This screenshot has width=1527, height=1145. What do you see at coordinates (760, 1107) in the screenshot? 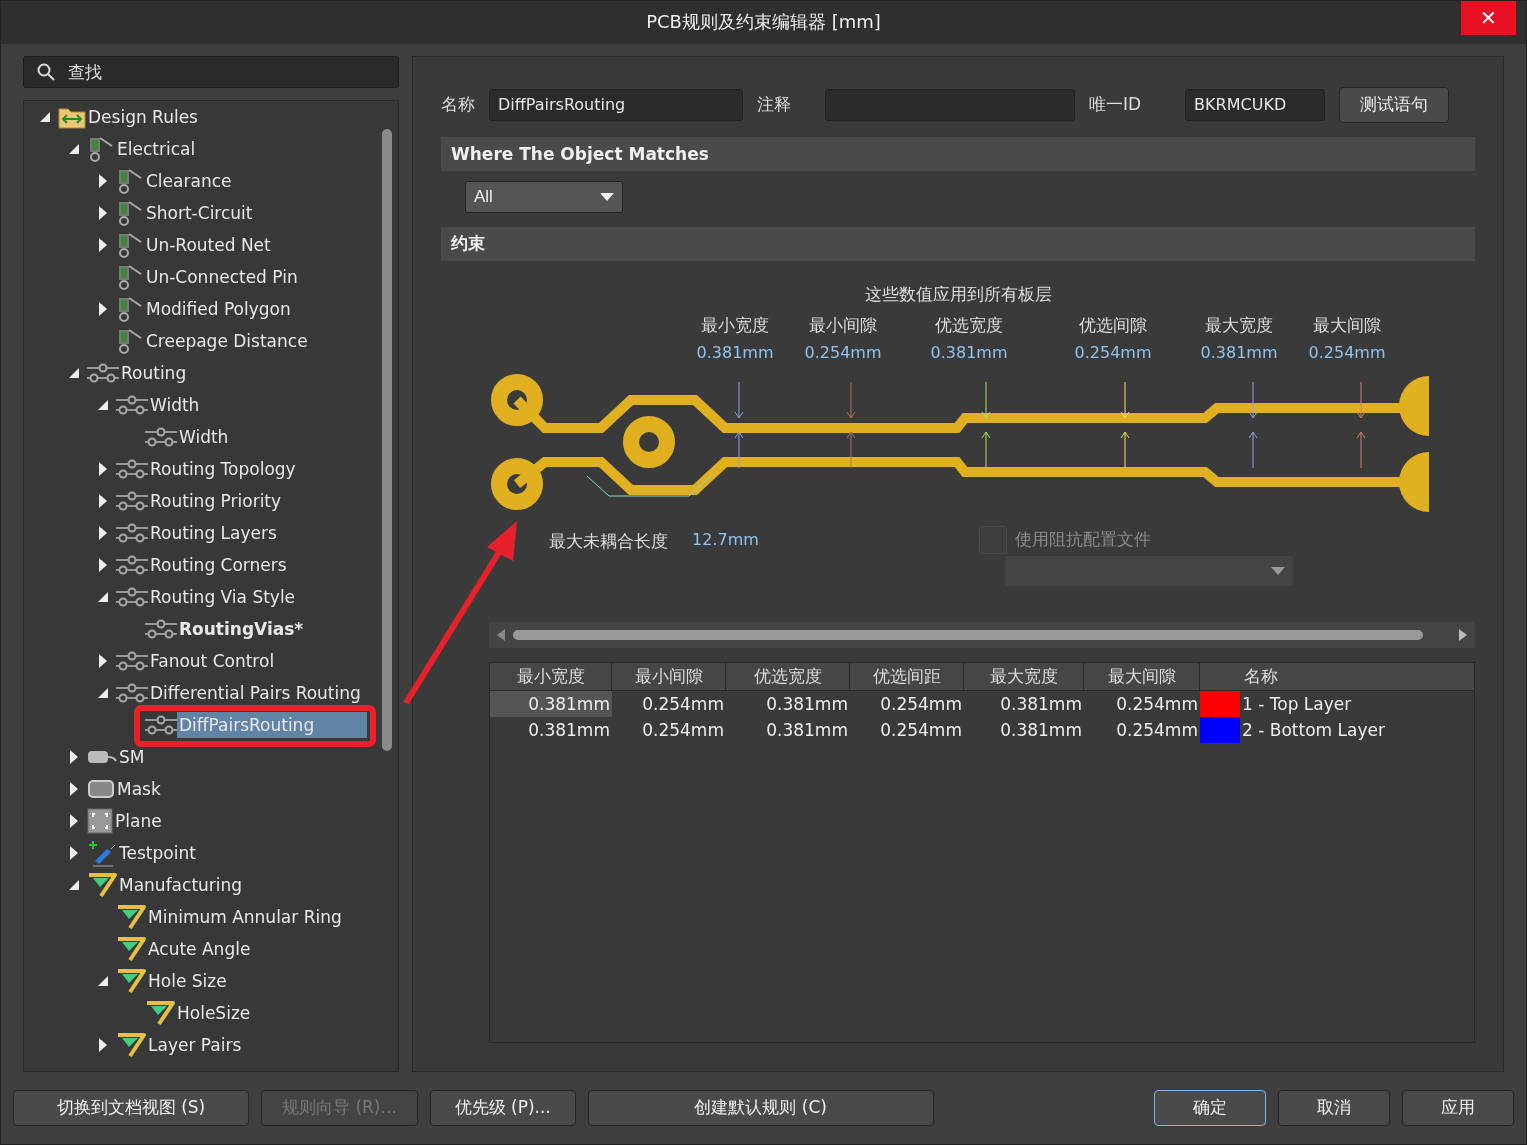
I see `footer-button: 创建默认规则 (C)` at bounding box center [760, 1107].